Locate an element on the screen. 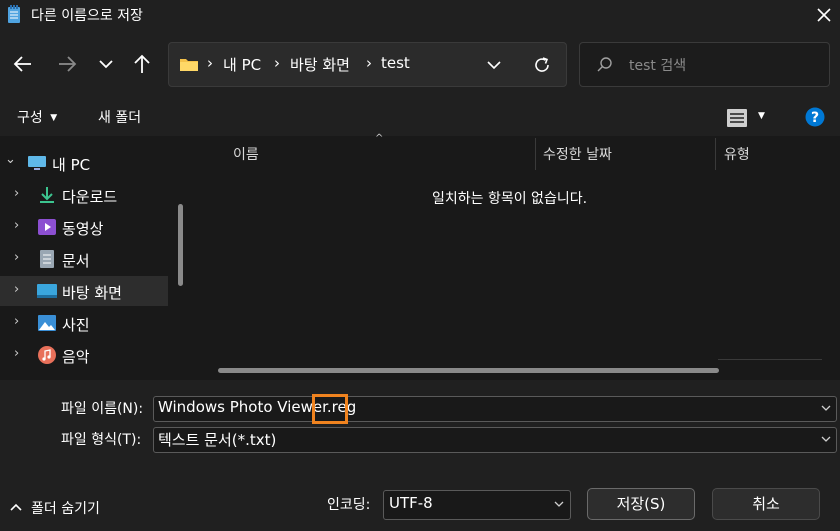 The height and width of the screenshot is (531, 840). sidebar-item-label: 음악 is located at coordinates (76, 357).